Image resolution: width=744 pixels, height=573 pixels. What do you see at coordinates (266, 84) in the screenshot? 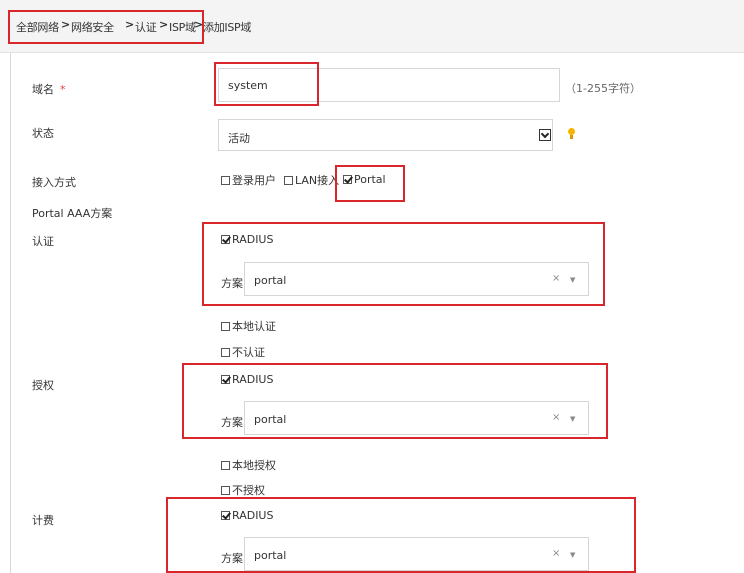
I see `highlight-box-domain-name` at bounding box center [266, 84].